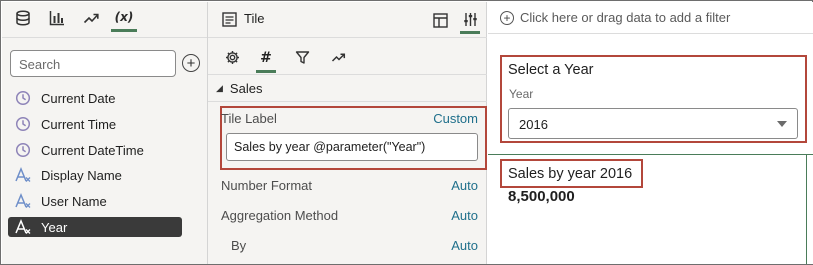 Image resolution: width=813 pixels, height=265 pixels. I want to click on filter-prompt: Click here or drag data to add a filter, so click(625, 17).